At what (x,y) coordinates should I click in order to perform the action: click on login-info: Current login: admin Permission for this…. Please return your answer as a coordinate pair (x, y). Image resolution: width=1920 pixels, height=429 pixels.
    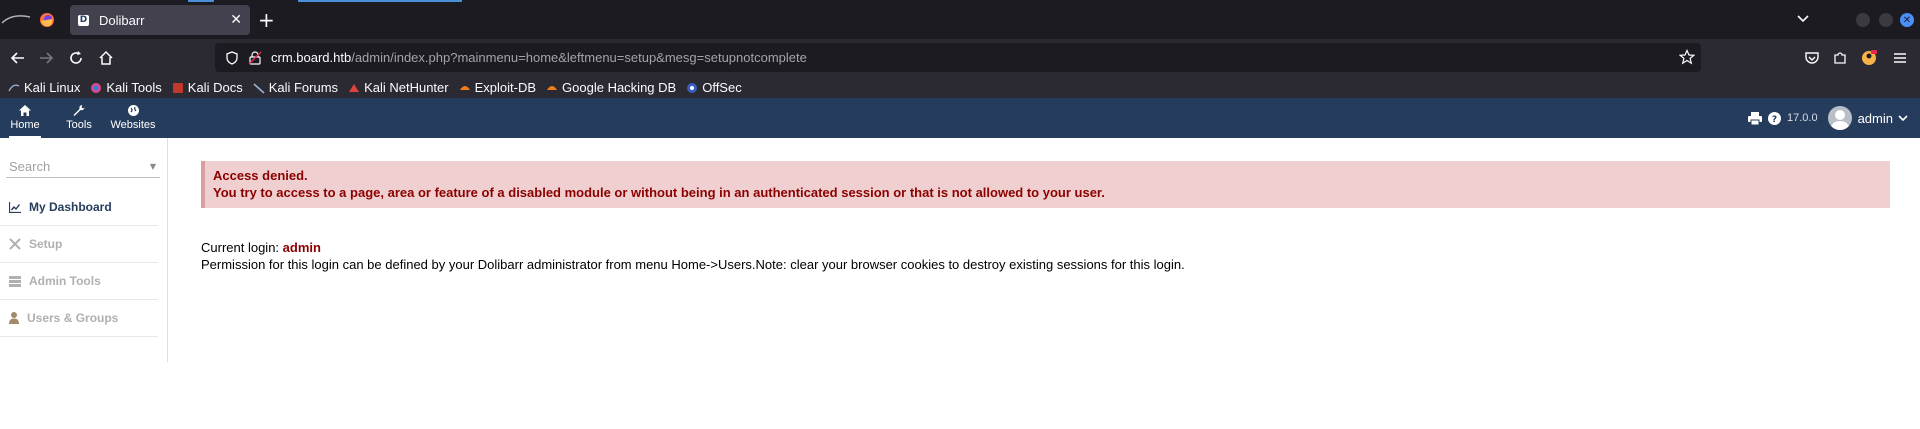
    Looking at the image, I should click on (693, 256).